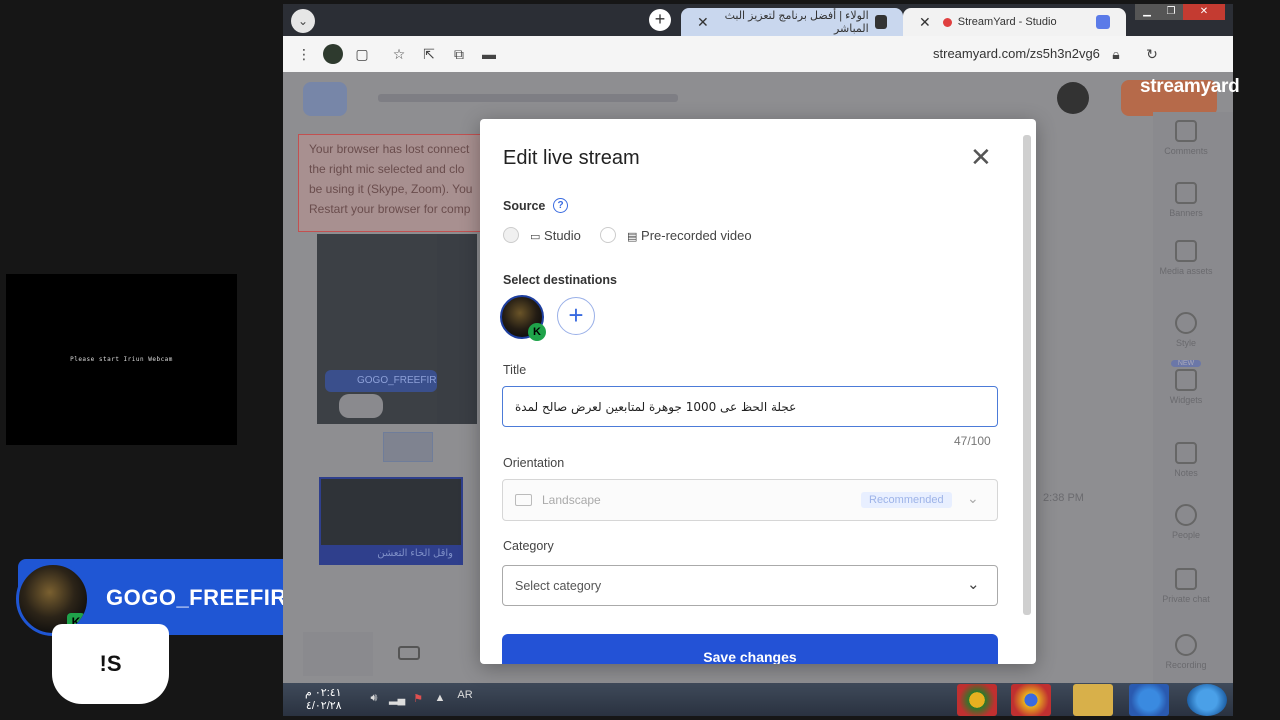  Describe the element at coordinates (796, 22) in the screenshot. I see `tab-title: الولاء | أفضل برنامج لتعزيز البث المباشر` at that location.